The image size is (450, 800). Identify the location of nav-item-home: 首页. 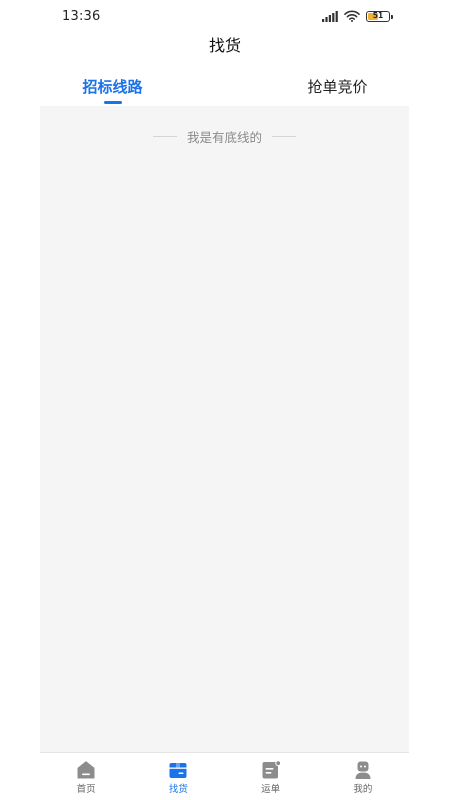
(86, 776).